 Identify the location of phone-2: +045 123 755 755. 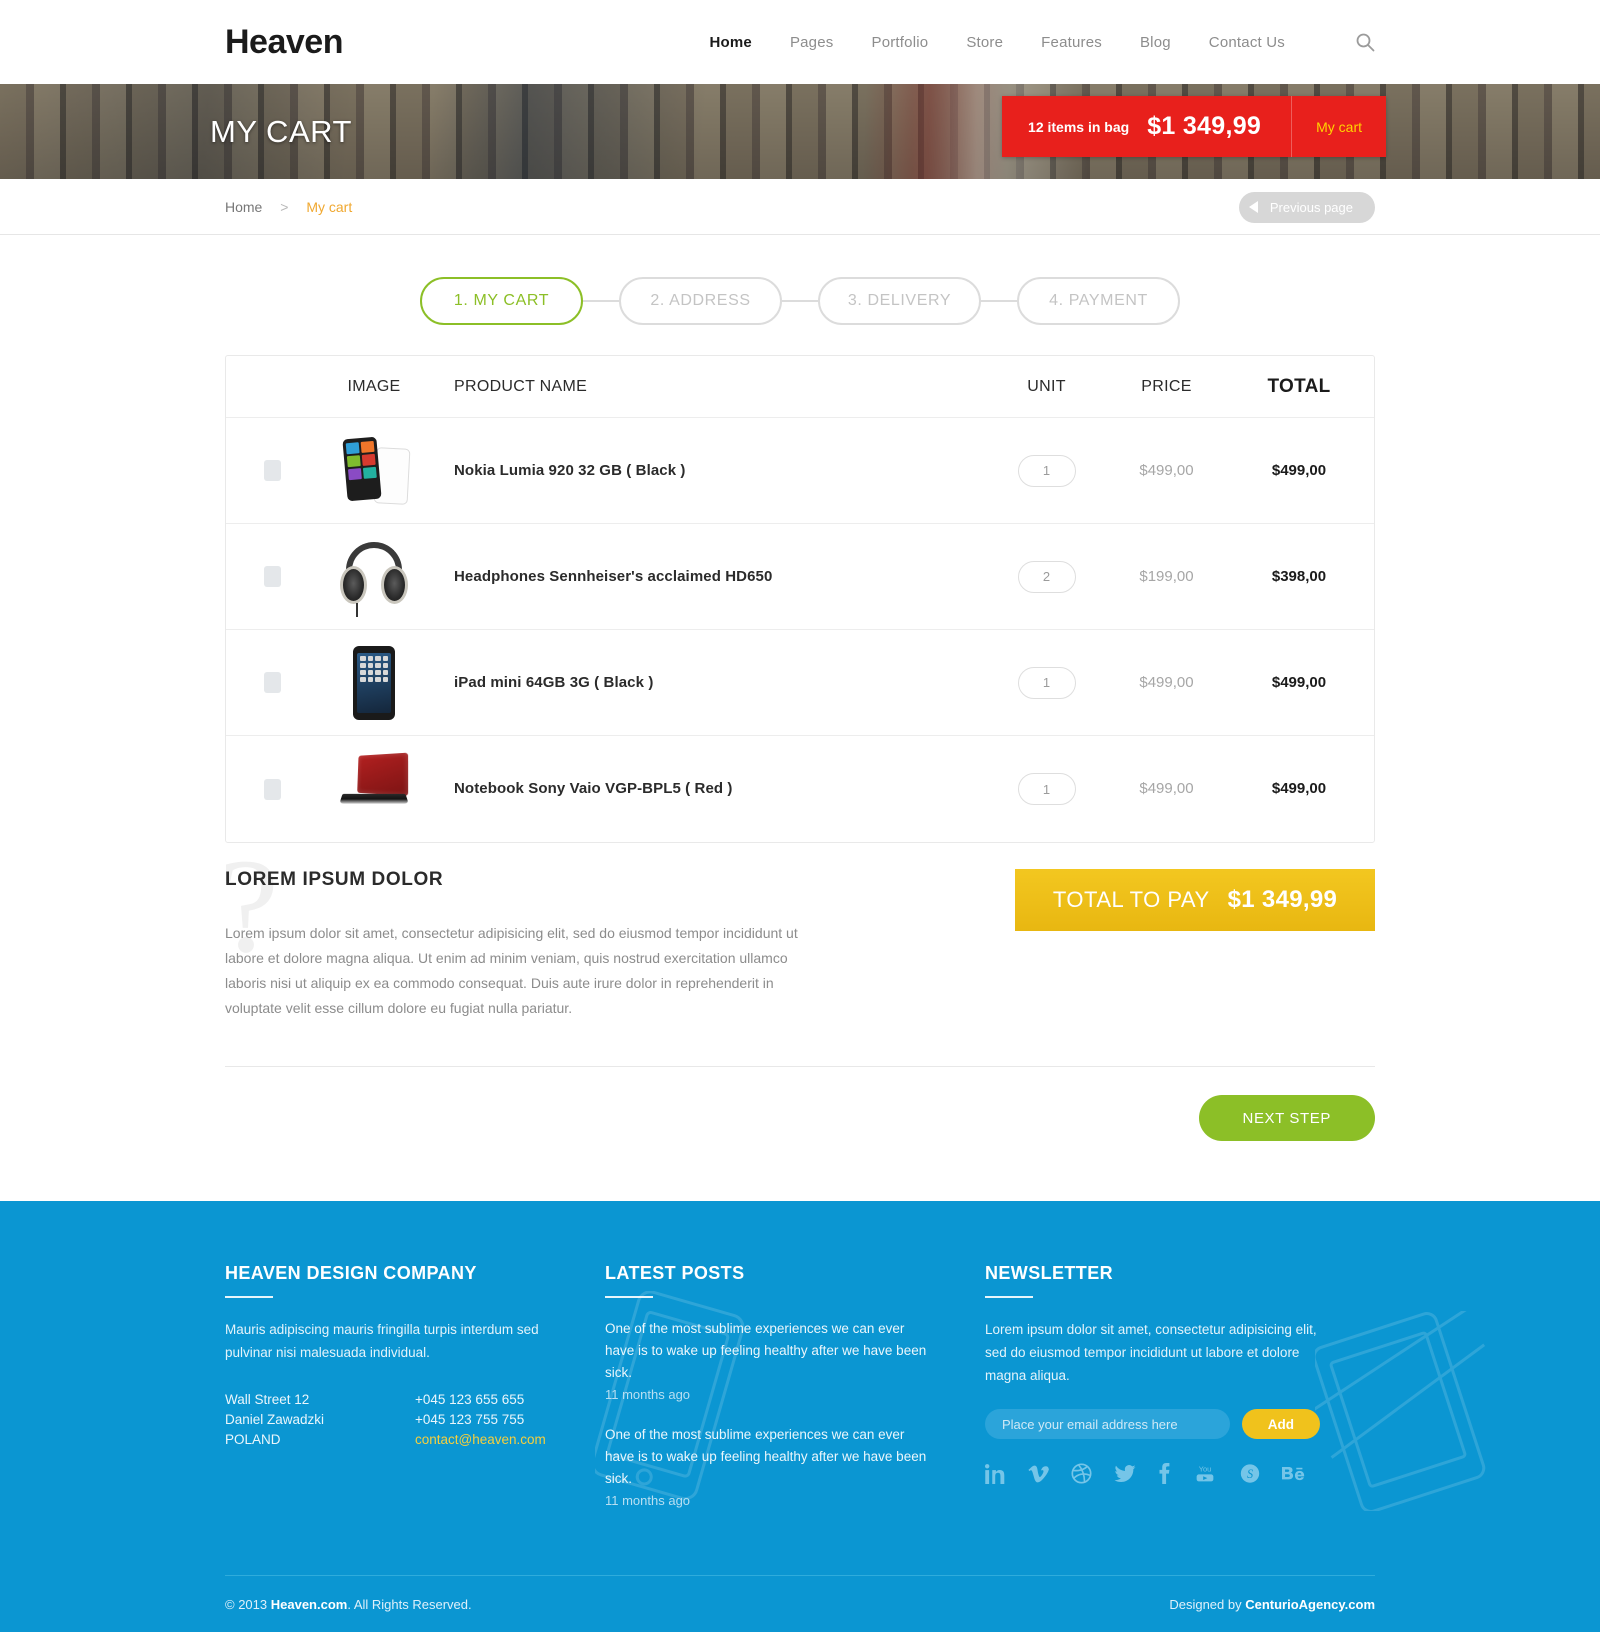
(470, 1419).